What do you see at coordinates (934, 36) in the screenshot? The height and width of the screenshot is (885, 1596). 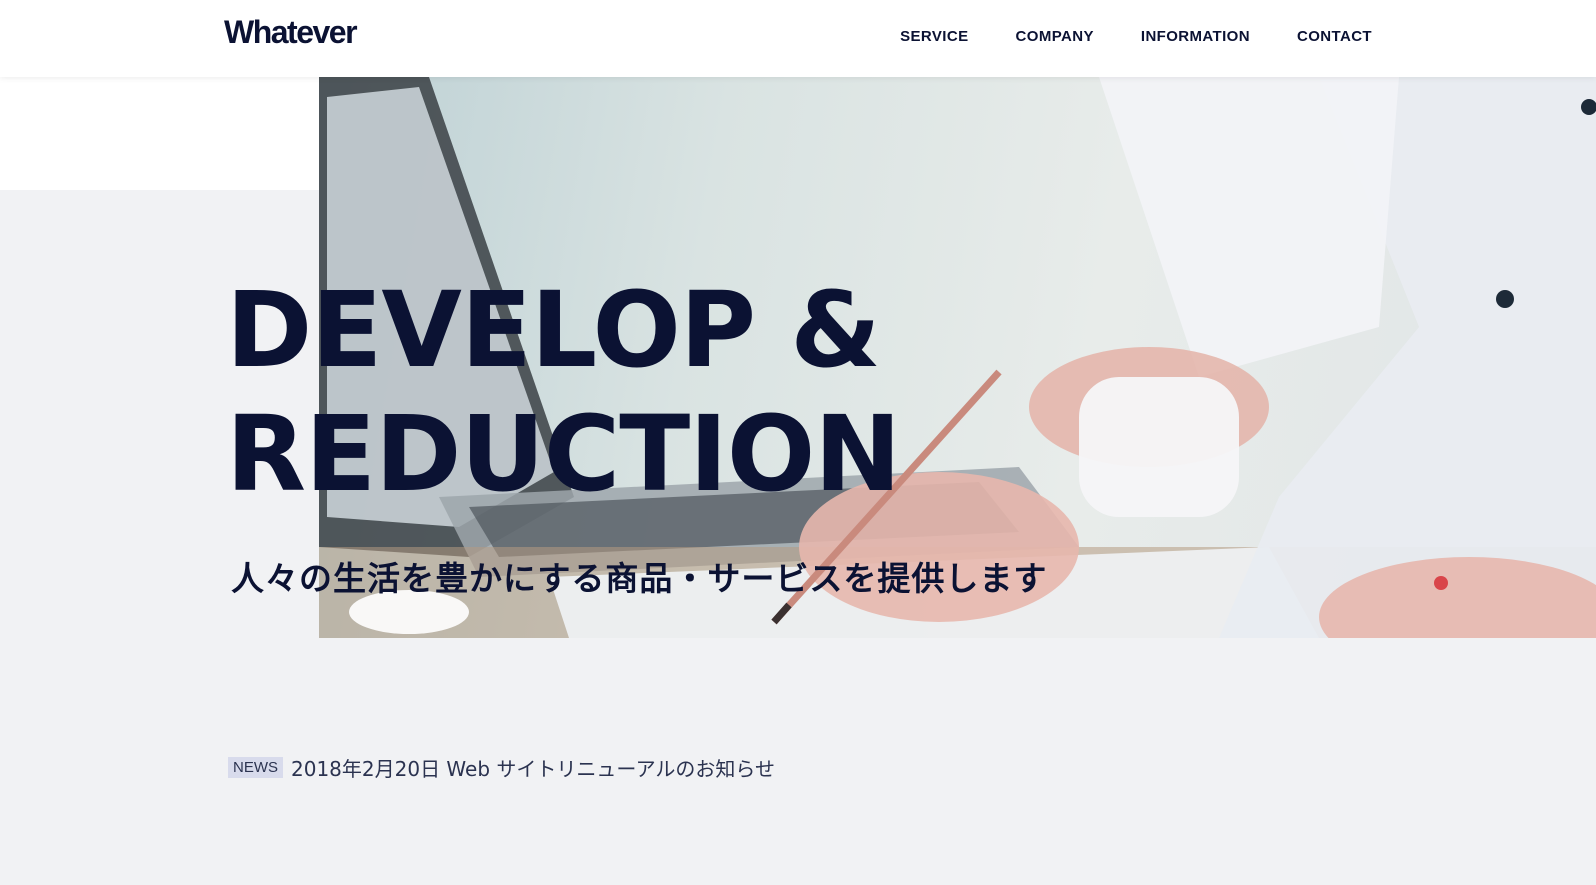 I see `nav-service: SERVICE` at bounding box center [934, 36].